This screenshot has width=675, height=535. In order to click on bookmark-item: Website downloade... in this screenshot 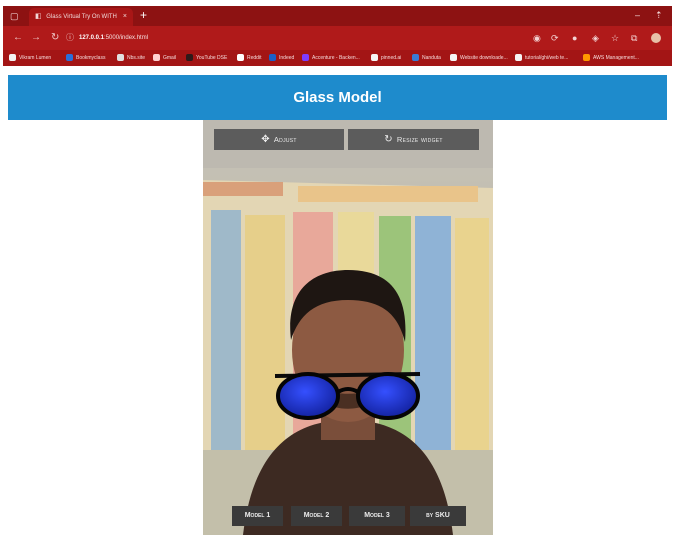, I will do `click(479, 58)`.